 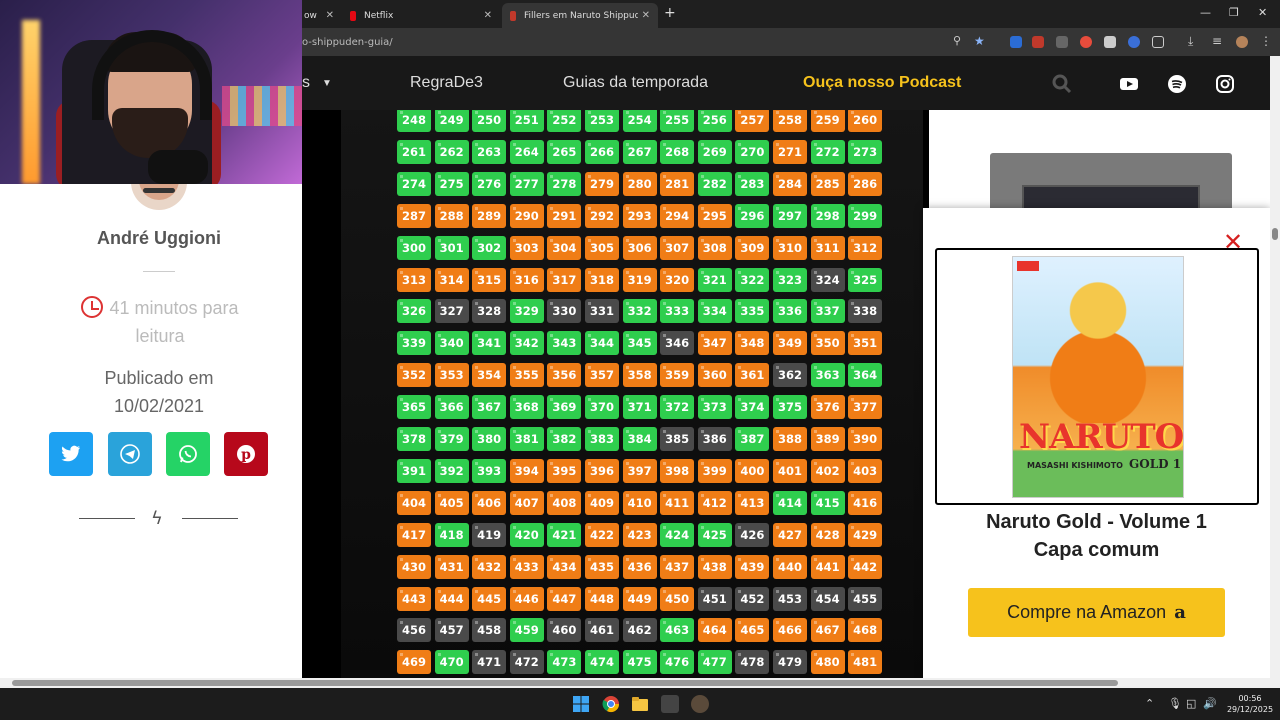 What do you see at coordinates (827, 215) in the screenshot?
I see `episode-cell: 298` at bounding box center [827, 215].